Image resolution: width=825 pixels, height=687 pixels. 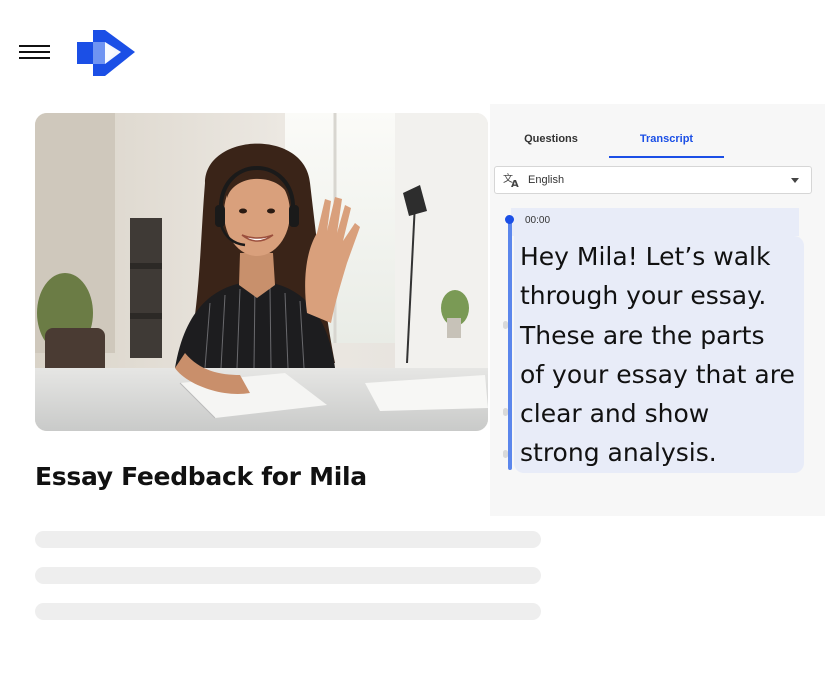 What do you see at coordinates (107, 54) in the screenshot?
I see `play-logo-icon` at bounding box center [107, 54].